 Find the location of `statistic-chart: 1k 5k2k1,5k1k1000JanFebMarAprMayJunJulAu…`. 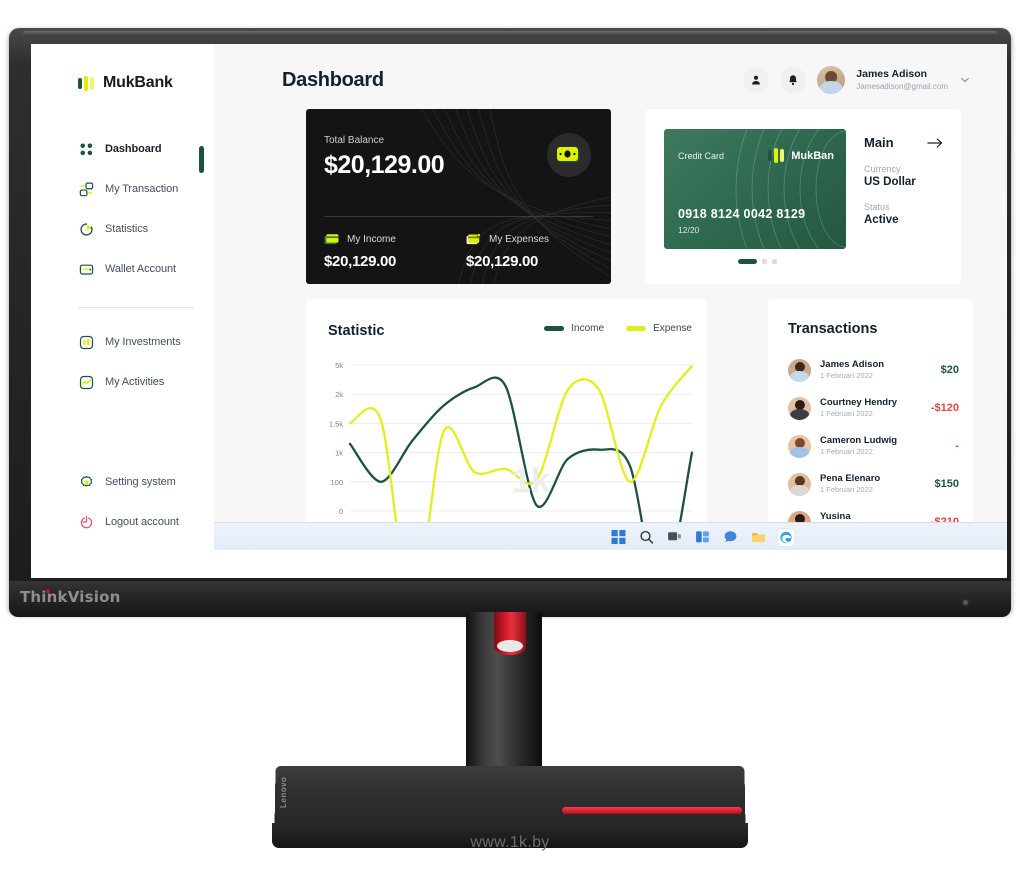

statistic-chart: 1k 5k2k1,5k1k1000JanFebMarAprMayJunJulAu… is located at coordinates (507, 447).